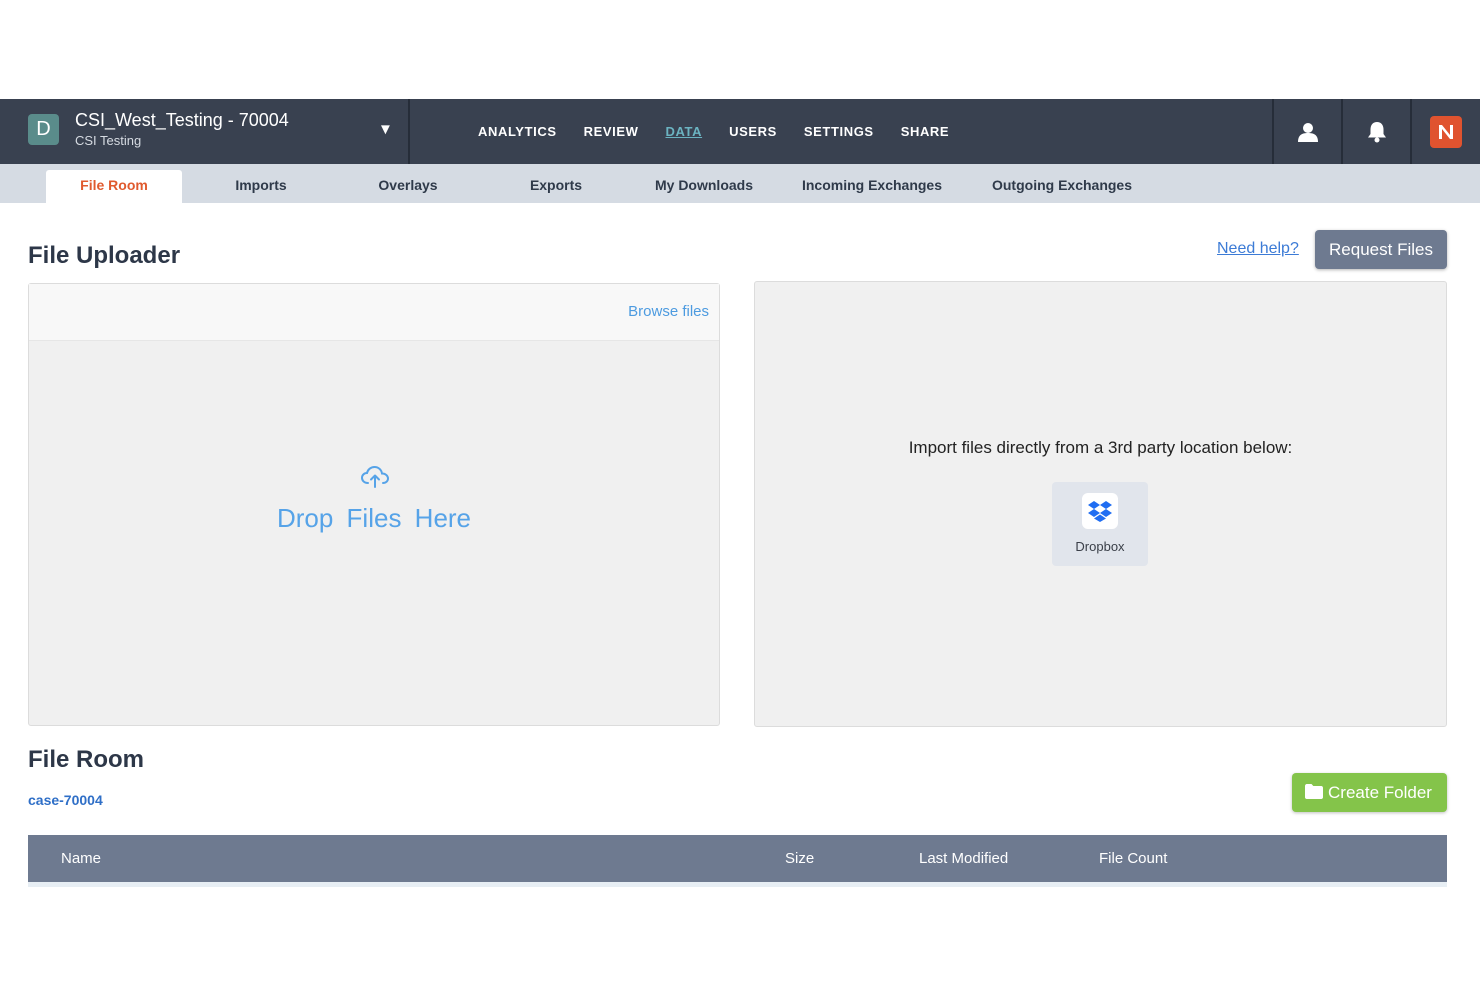  Describe the element at coordinates (668, 311) in the screenshot. I see `browse-files-link: Browse files` at that location.